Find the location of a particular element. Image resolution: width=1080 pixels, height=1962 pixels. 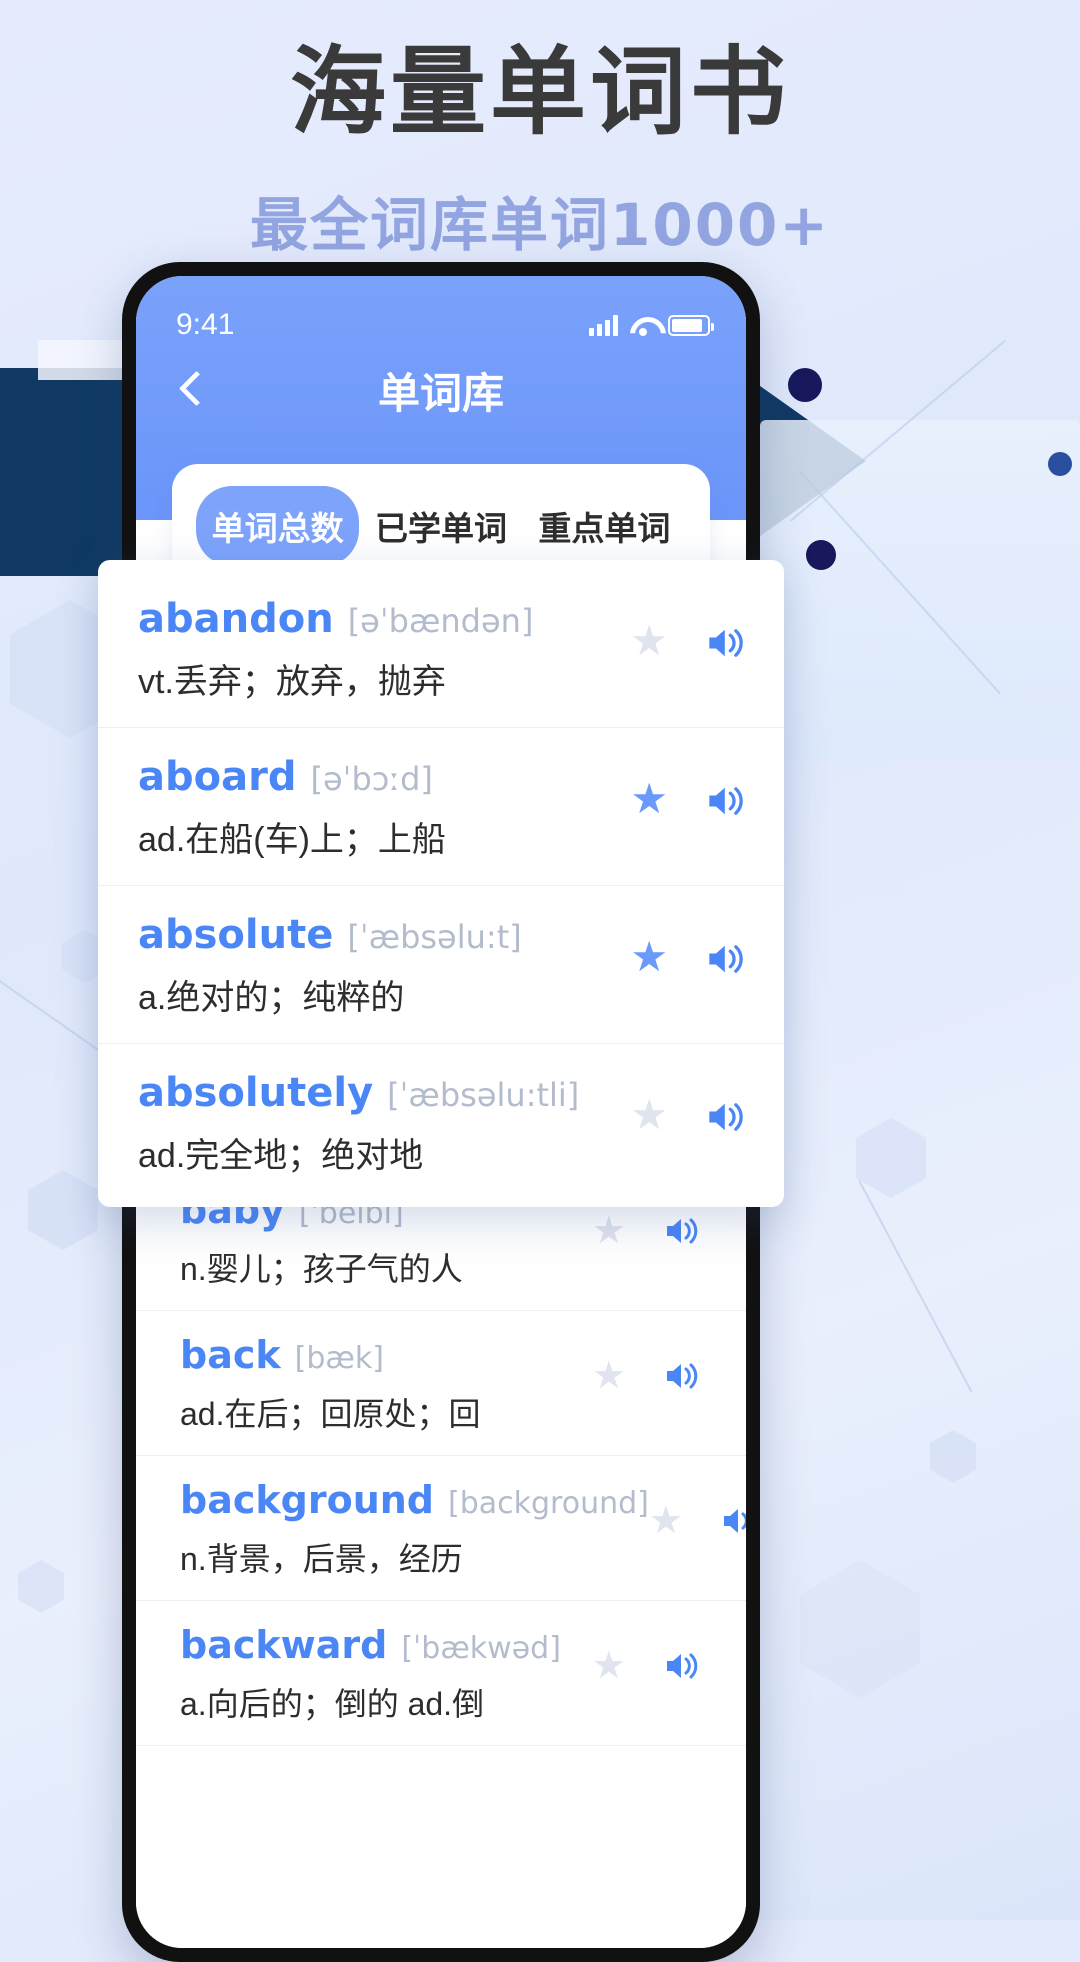

word-phonetic: [bæk] is located at coordinates (339, 1358).